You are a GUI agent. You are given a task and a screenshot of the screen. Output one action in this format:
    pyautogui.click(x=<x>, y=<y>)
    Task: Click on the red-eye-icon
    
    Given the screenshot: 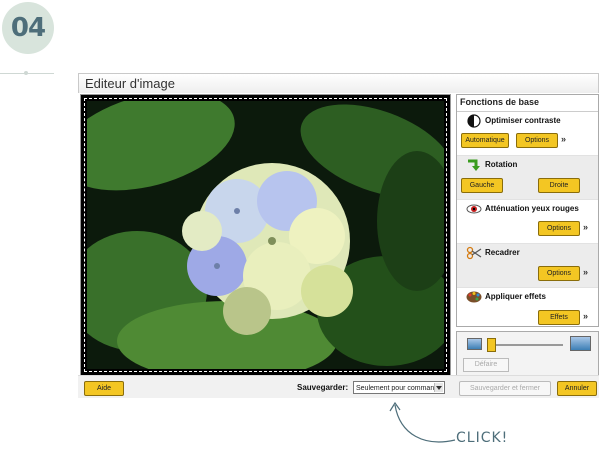 What is the action you would take?
    pyautogui.click(x=474, y=209)
    